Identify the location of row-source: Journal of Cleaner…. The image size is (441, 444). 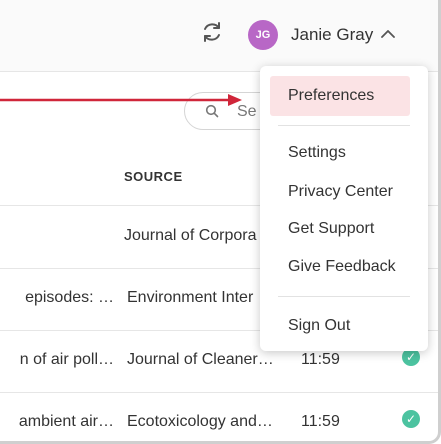
(200, 359).